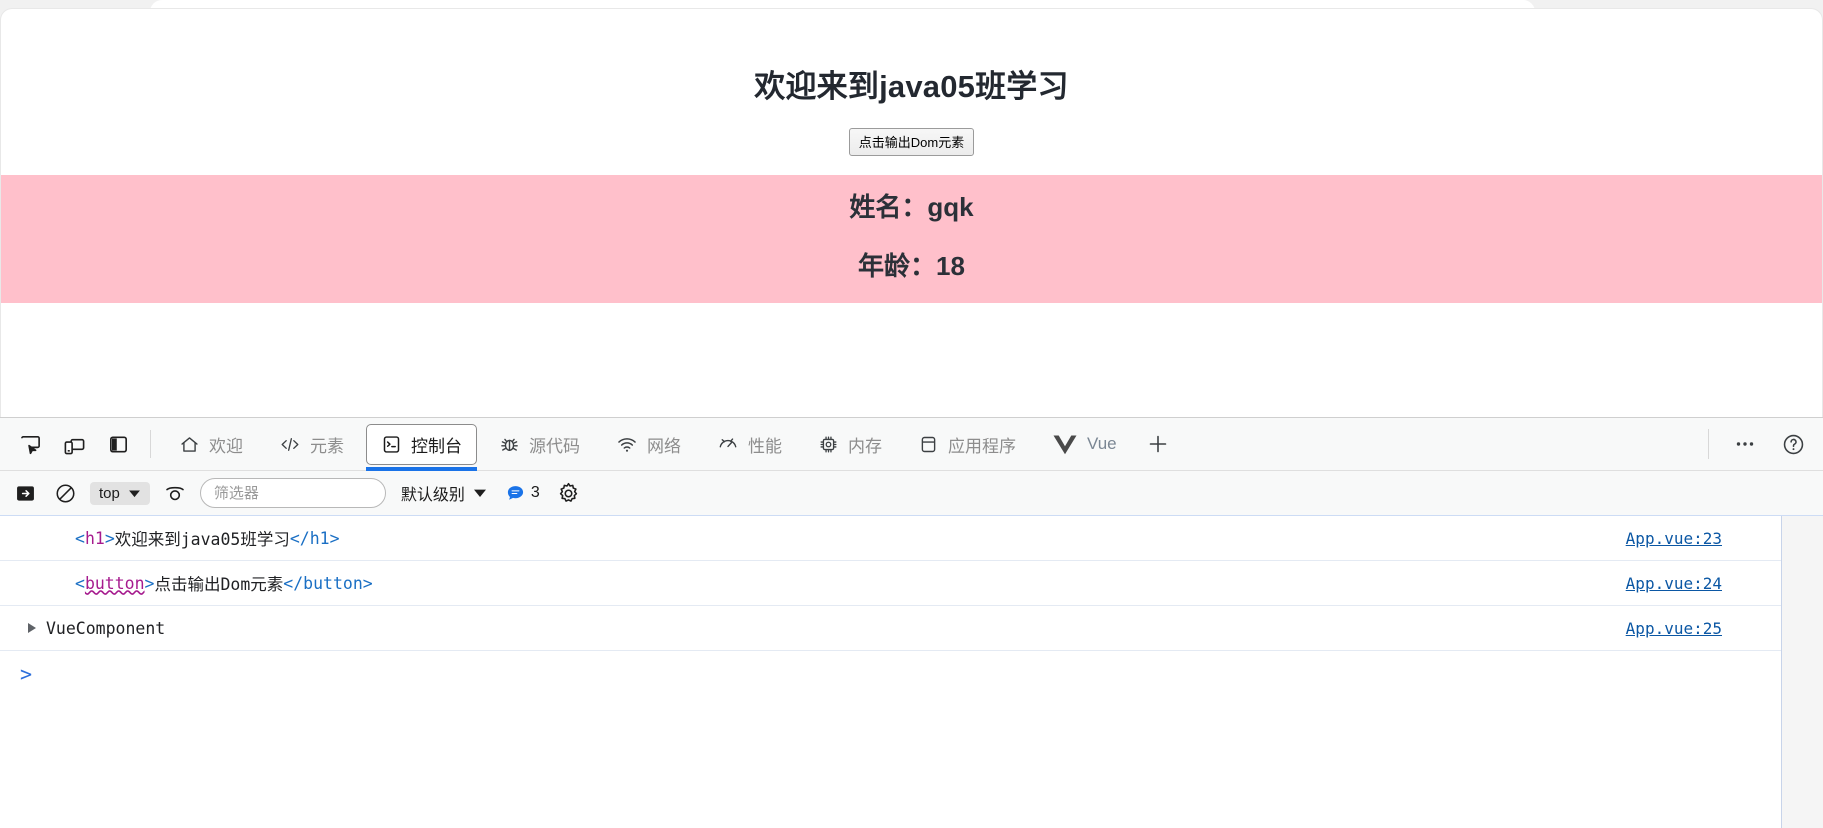  What do you see at coordinates (982, 446) in the screenshot?
I see `tab-application-label: 应用程序` at bounding box center [982, 446].